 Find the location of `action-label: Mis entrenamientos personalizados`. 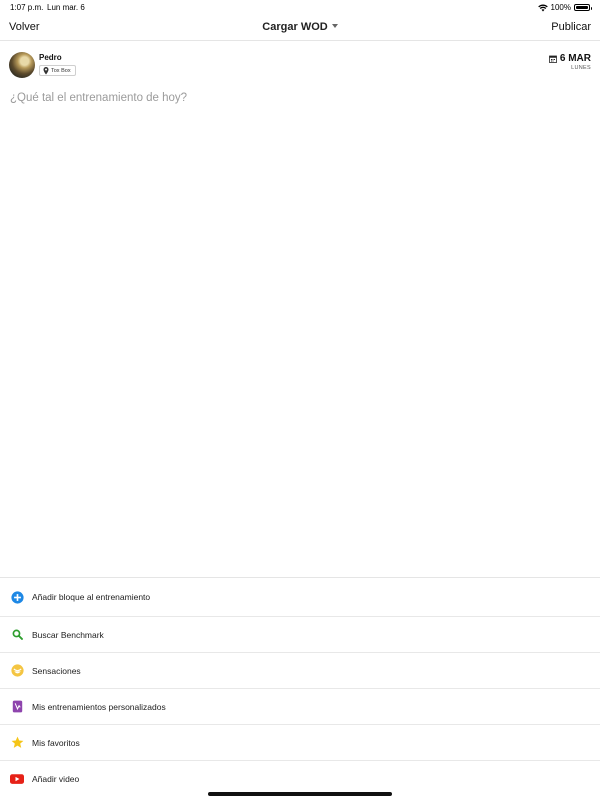

action-label: Mis entrenamientos personalizados is located at coordinates (99, 706).